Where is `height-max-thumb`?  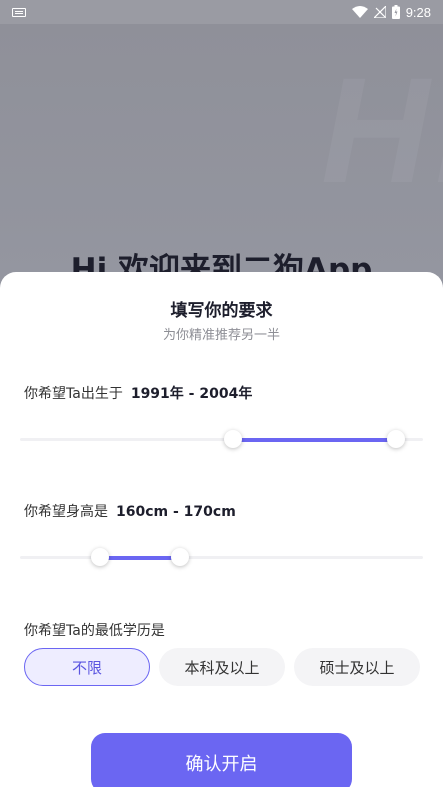
height-max-thumb is located at coordinates (180, 557).